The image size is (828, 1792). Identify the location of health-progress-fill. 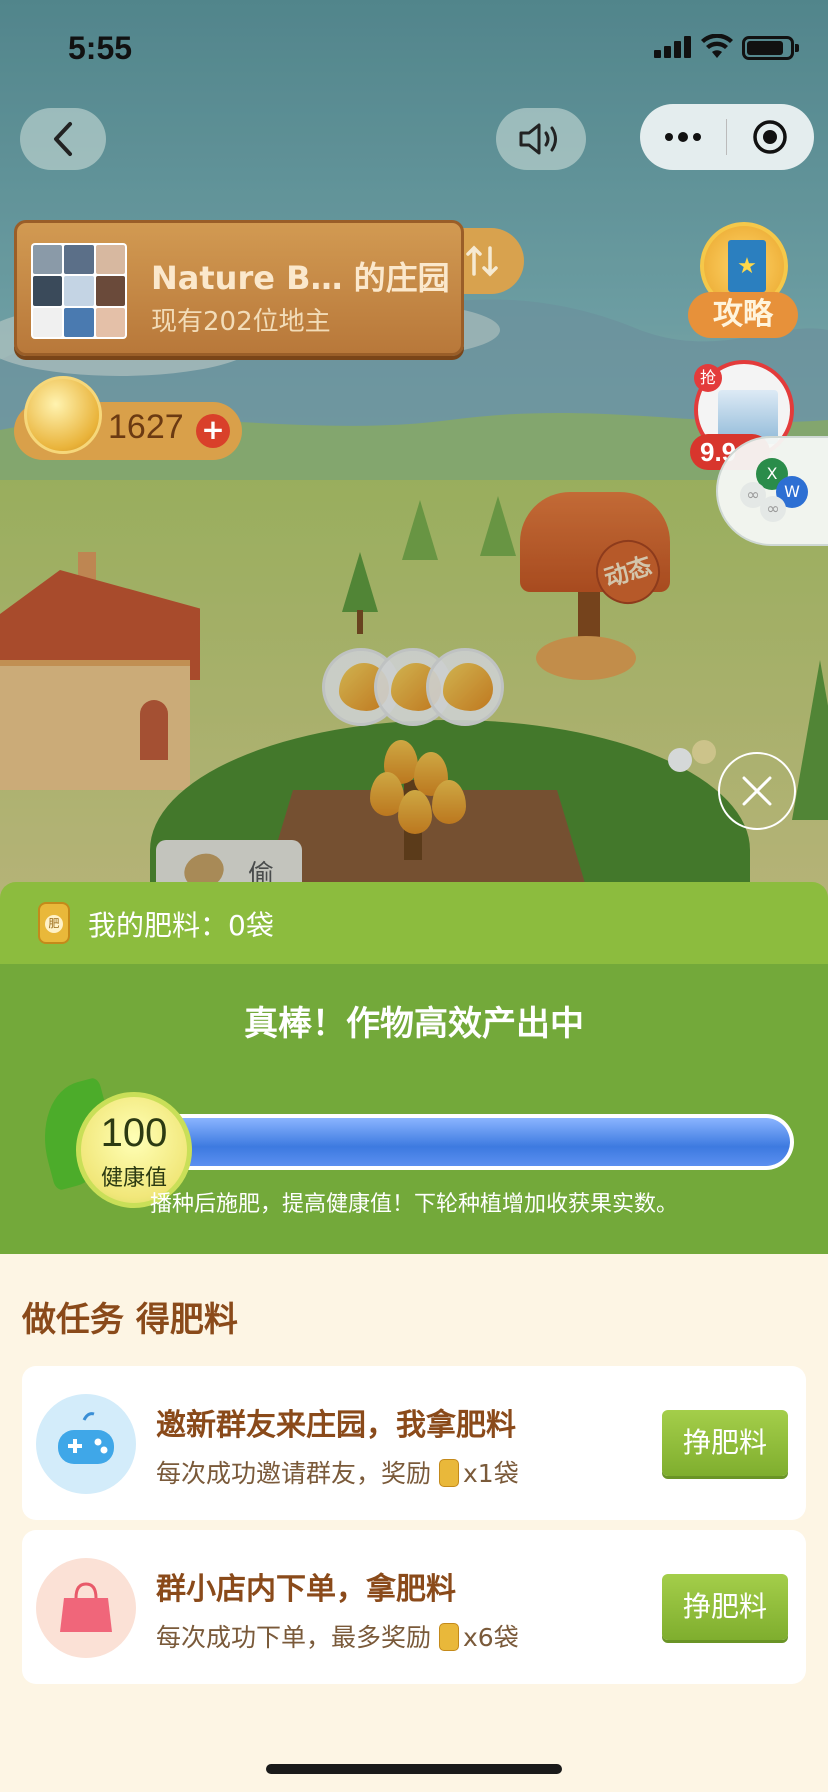
(472, 1142).